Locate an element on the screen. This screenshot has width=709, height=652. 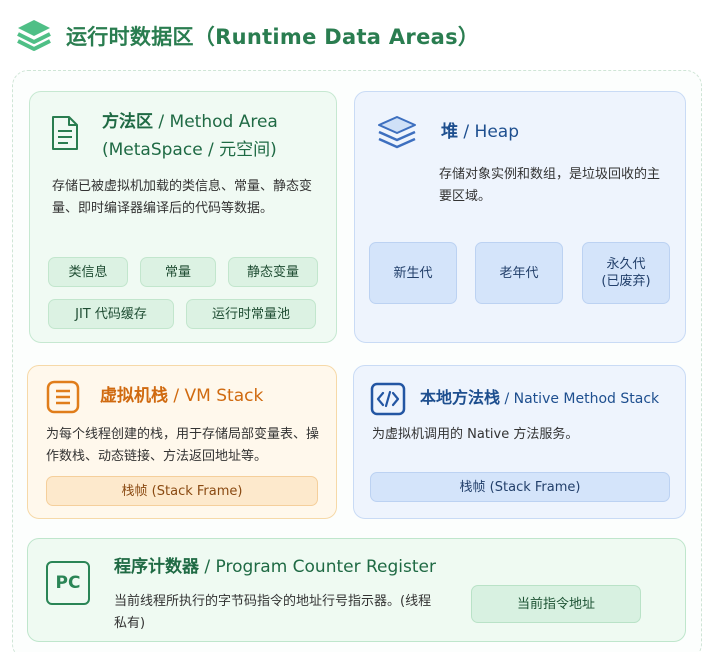
vm-stack-title-cn: 虚拟机栈 is located at coordinates (134, 396).